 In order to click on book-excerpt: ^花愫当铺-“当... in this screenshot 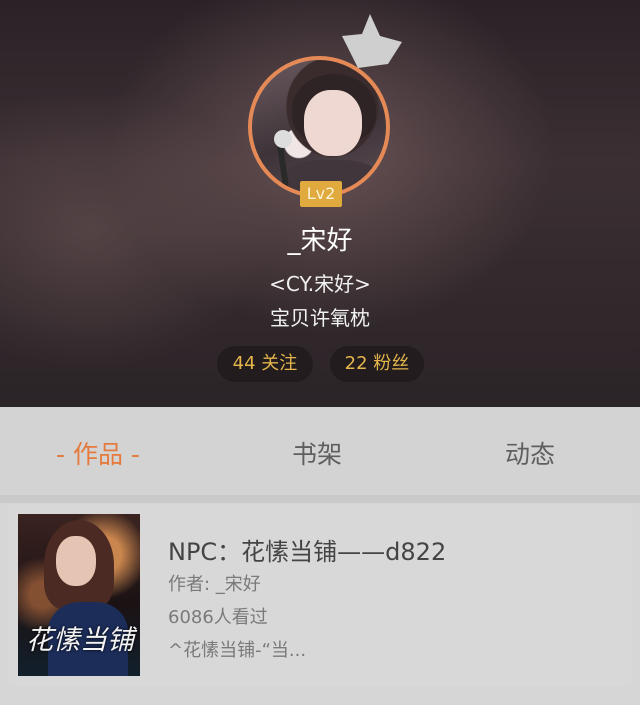, I will do `click(237, 650)`.